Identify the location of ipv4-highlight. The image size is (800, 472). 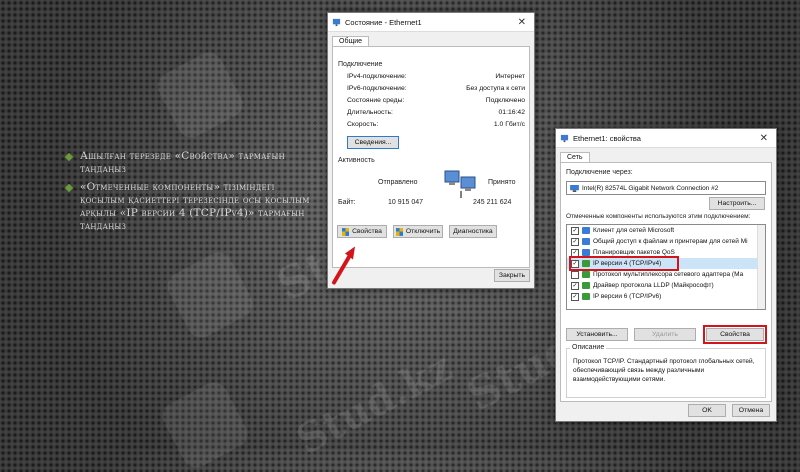
(624, 263).